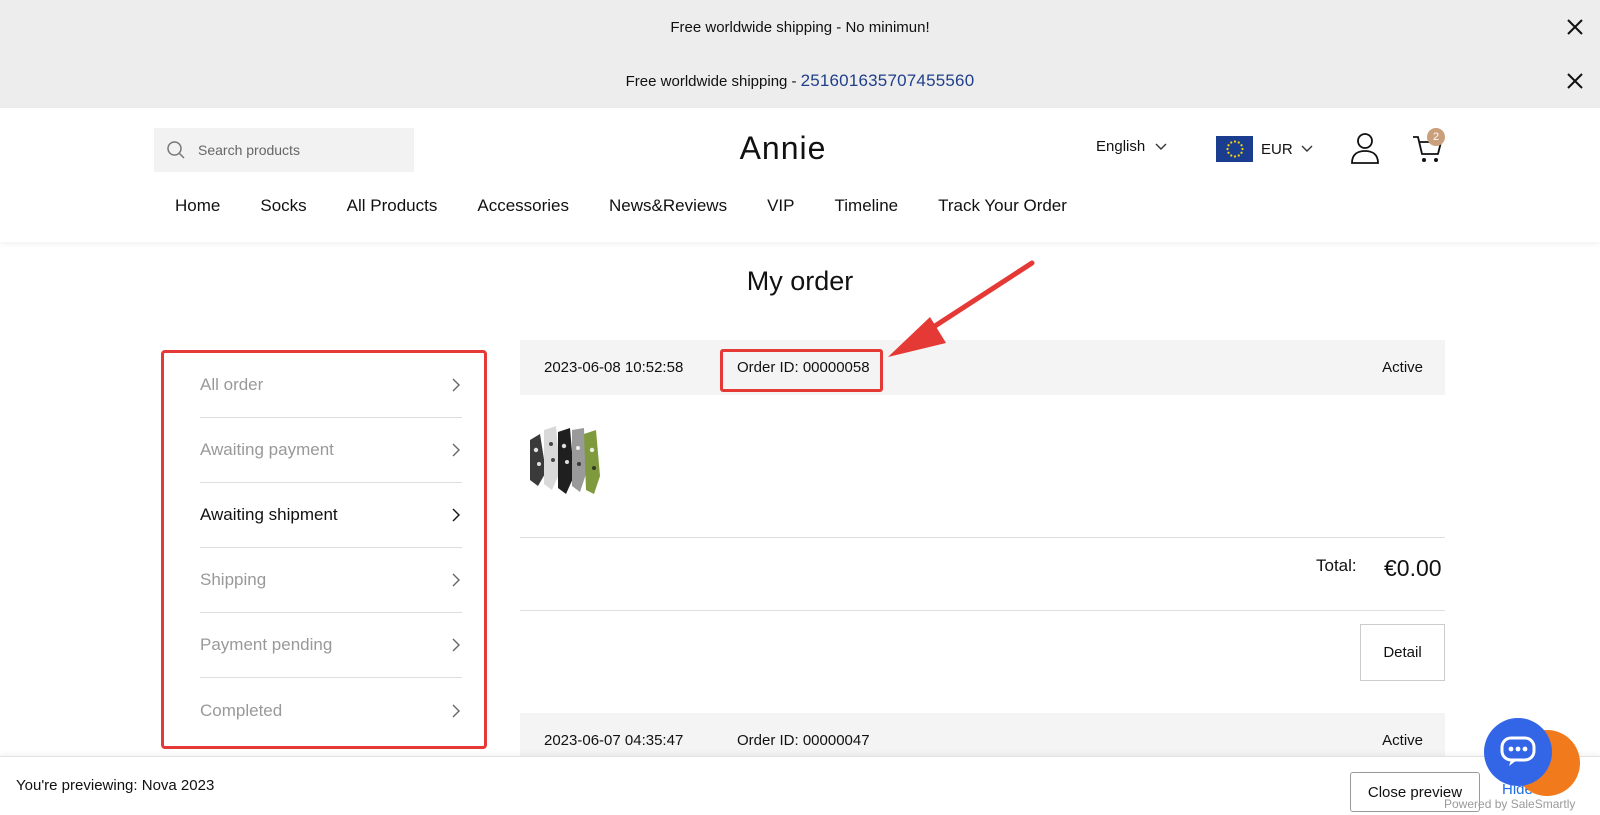 The width and height of the screenshot is (1600, 815). I want to click on eu-flag-icon, so click(1234, 149).